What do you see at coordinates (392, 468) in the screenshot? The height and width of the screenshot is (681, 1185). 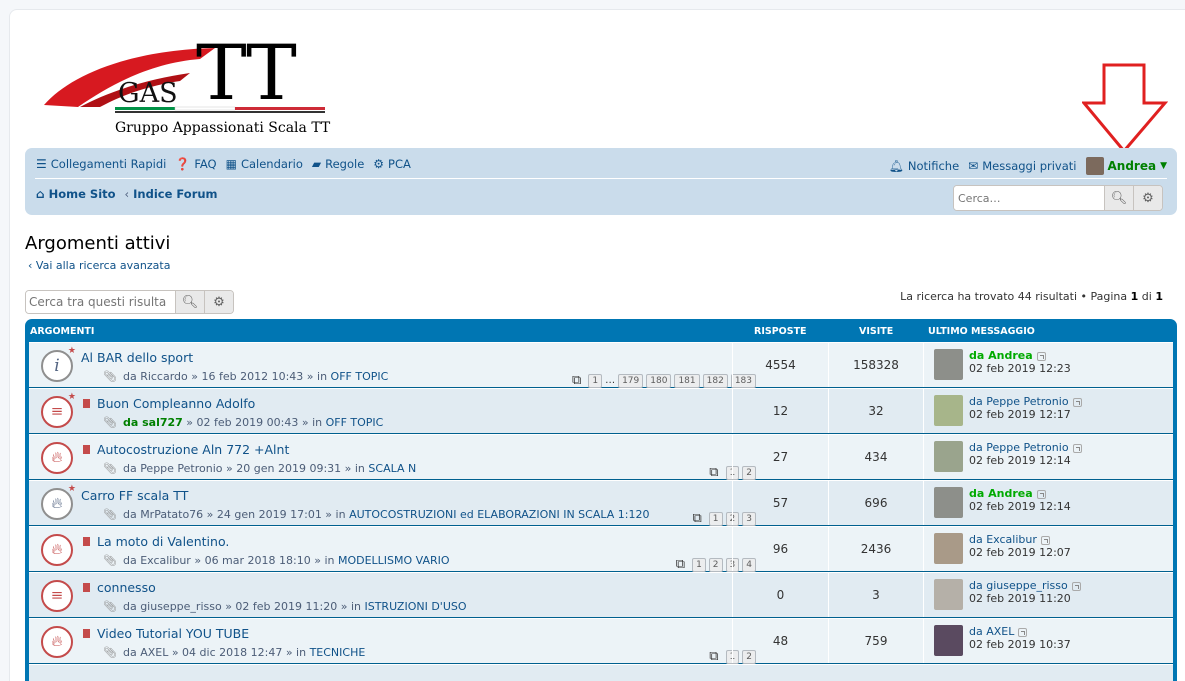 I see `topic-forum-link: SCALA N` at bounding box center [392, 468].